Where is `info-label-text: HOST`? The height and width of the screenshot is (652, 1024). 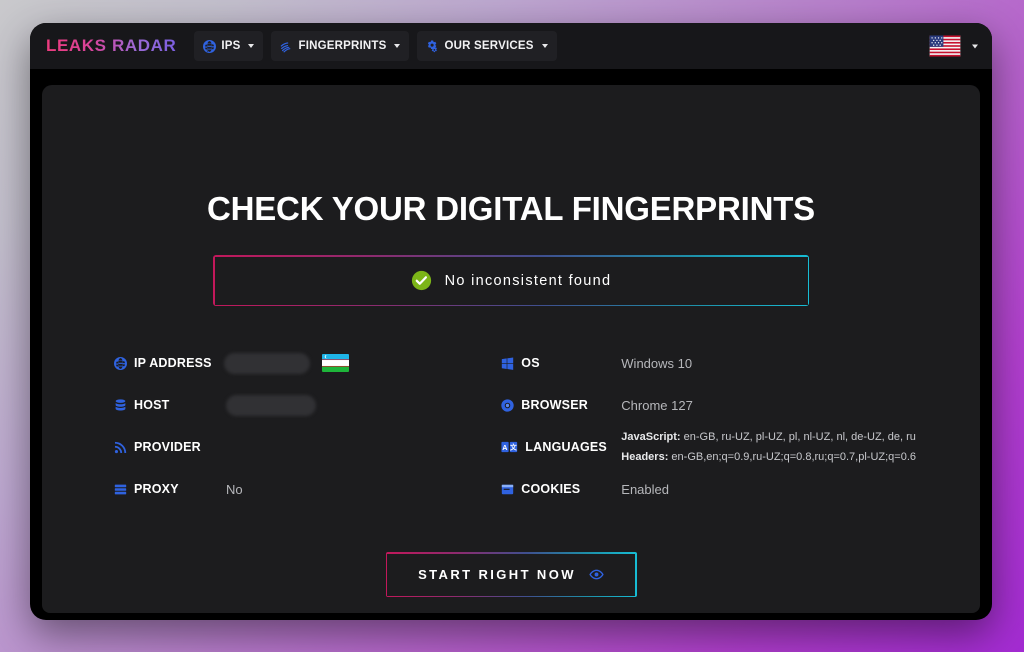
info-label-text: HOST is located at coordinates (152, 405).